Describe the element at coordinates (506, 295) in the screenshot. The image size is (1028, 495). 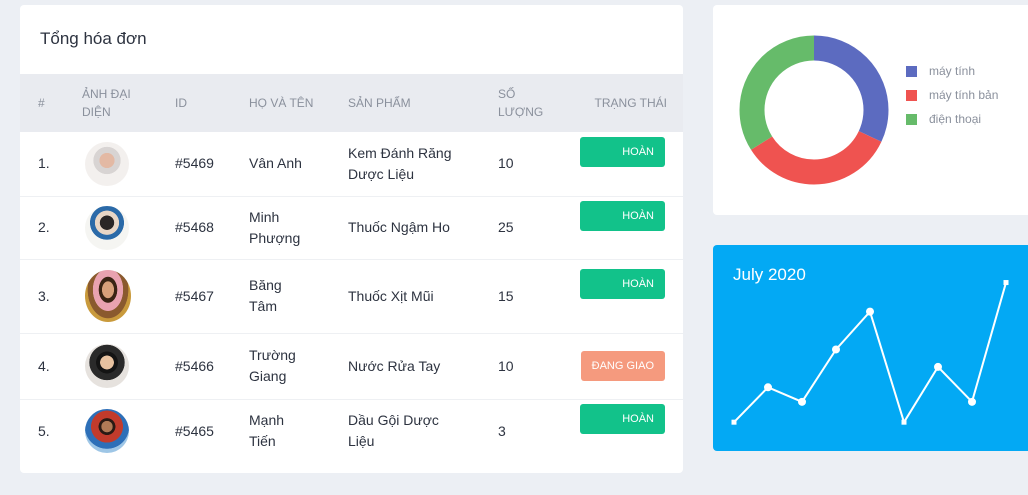
I see `row-qty: 15` at that location.